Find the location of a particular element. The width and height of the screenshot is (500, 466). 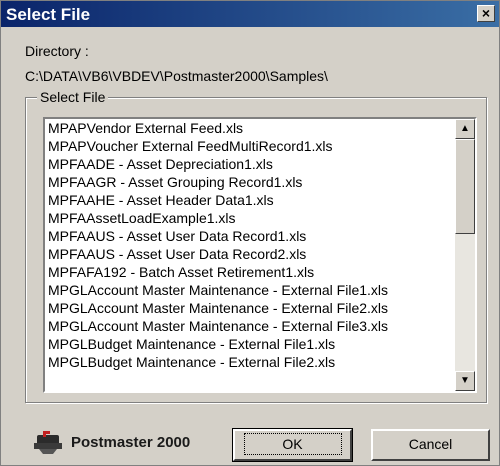

list-item: MPFAAUS - Asset User Data Record2.xls is located at coordinates (250, 254).